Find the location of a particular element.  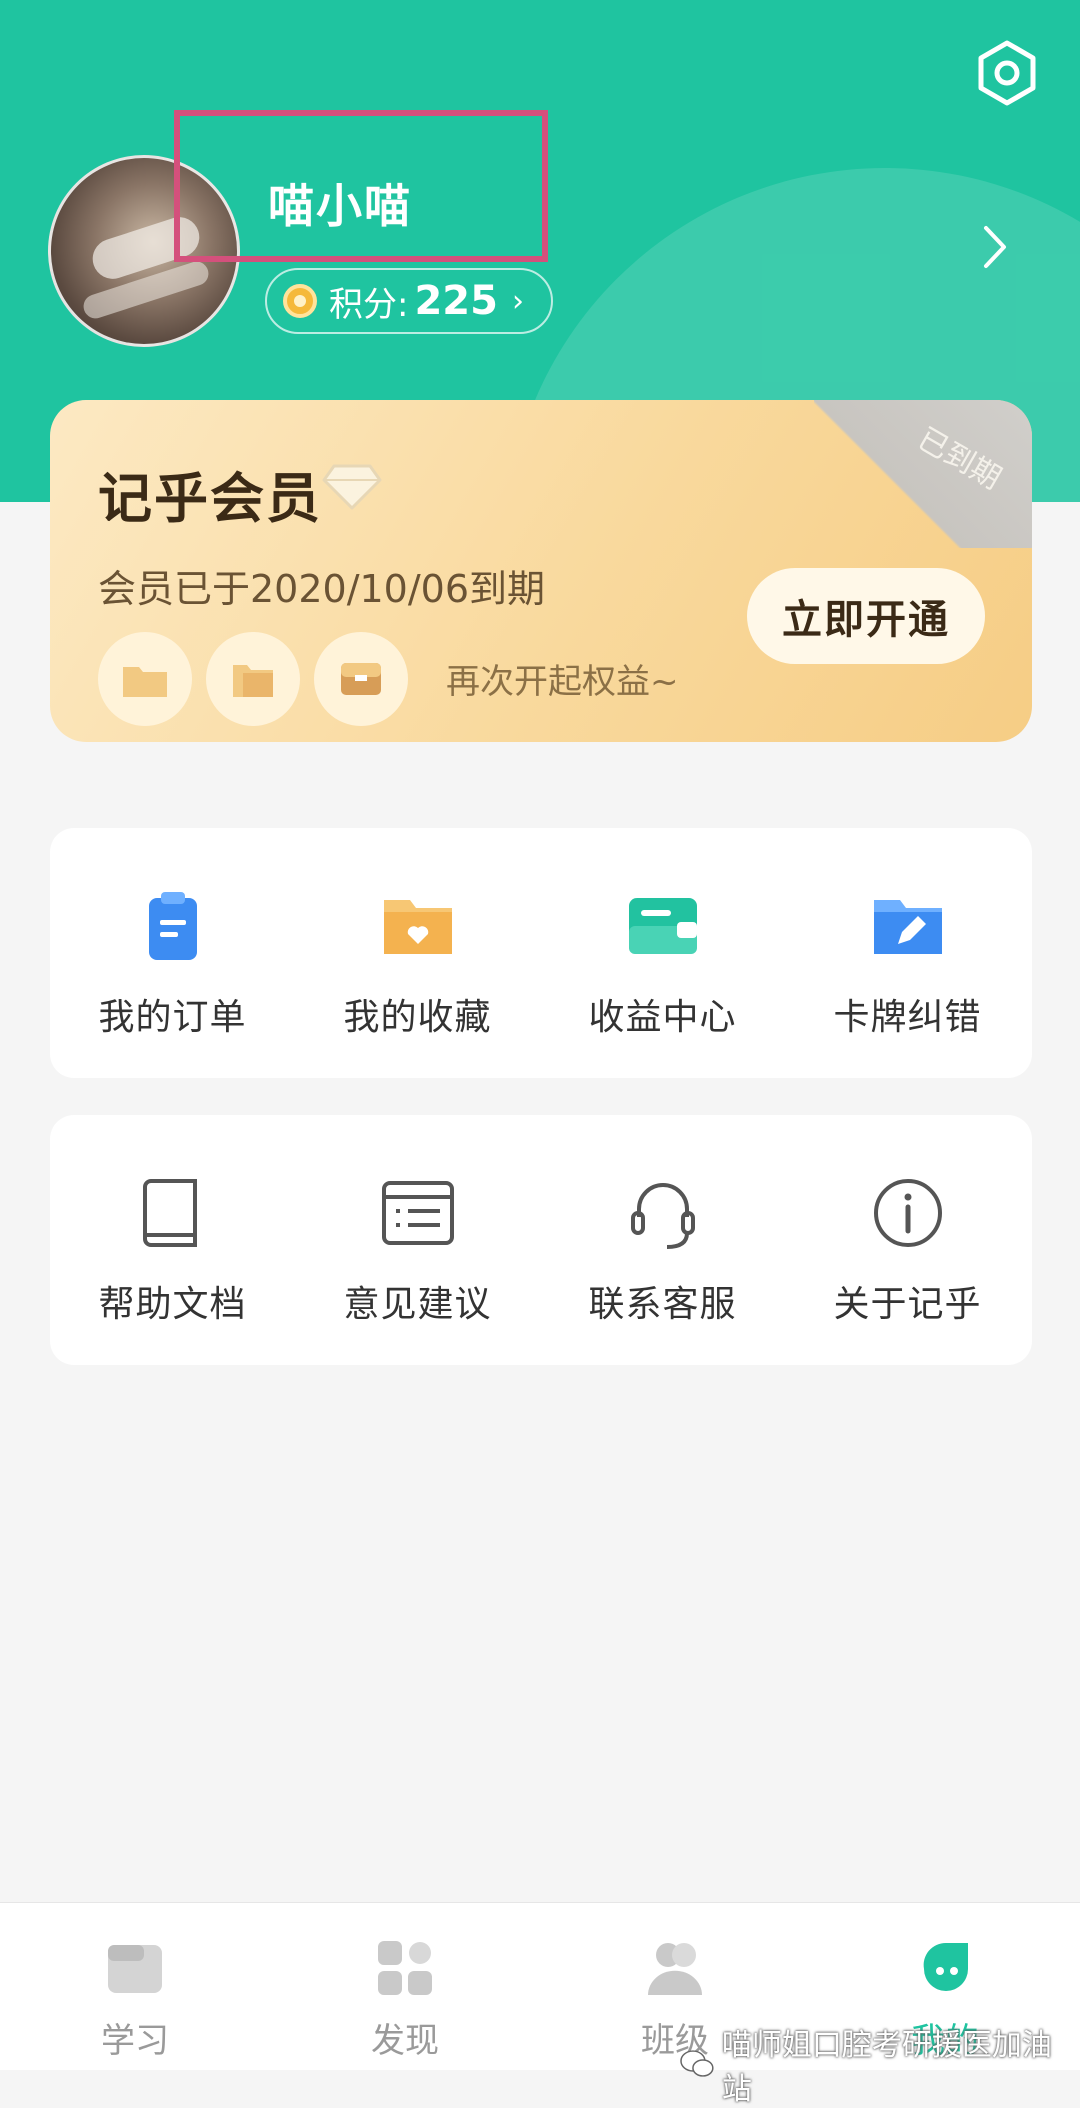

discover-icon is located at coordinates (405, 1968).